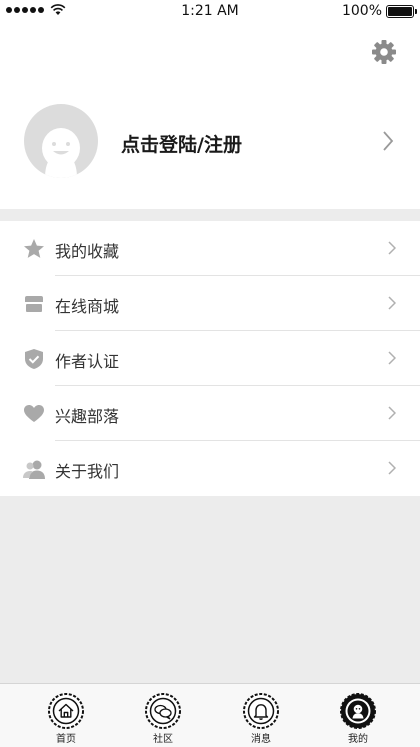 Image resolution: width=420 pixels, height=747 pixels. What do you see at coordinates (34, 248) in the screenshot?
I see `star-icon` at bounding box center [34, 248].